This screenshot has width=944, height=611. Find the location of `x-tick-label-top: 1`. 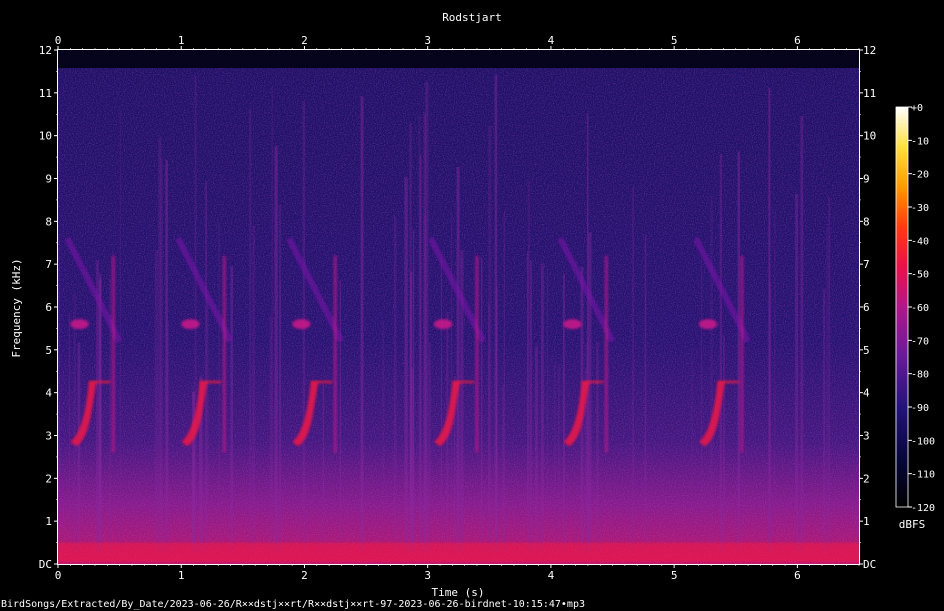

x-tick-label-top: 1 is located at coordinates (181, 40).